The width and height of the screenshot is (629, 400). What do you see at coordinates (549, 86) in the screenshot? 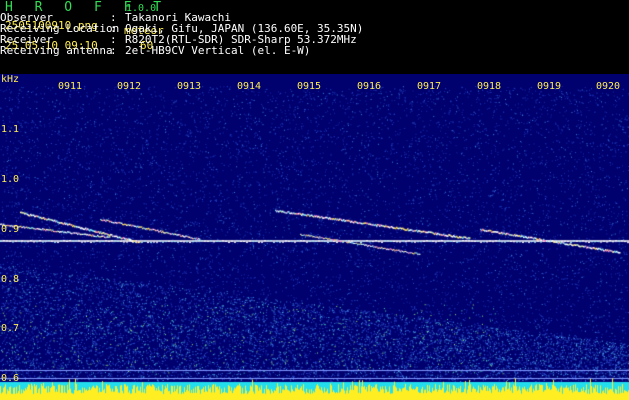
I see `x-tick-label: 0919` at bounding box center [549, 86].